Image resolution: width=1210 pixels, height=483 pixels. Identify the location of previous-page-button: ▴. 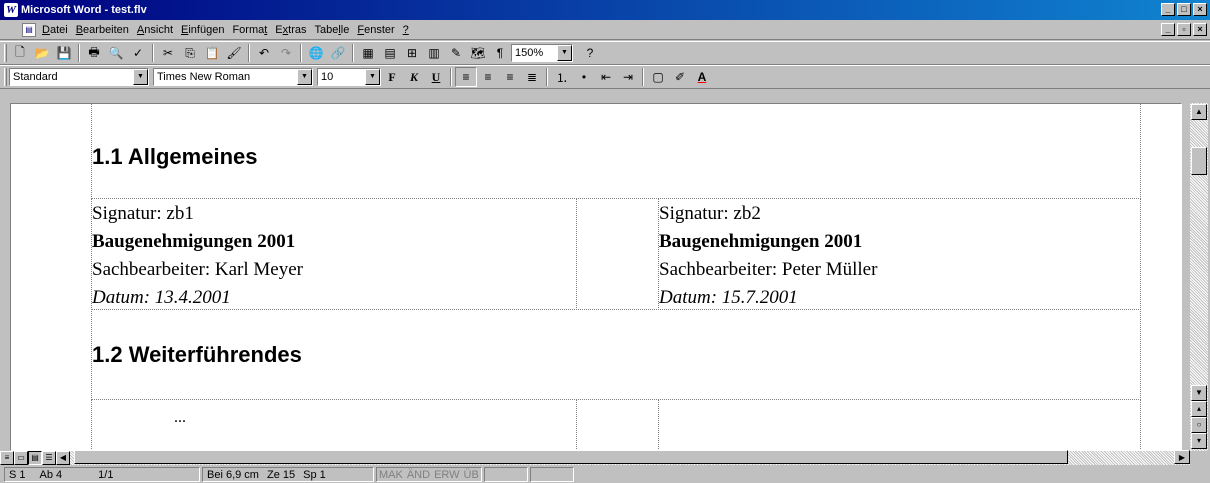
(1199, 409).